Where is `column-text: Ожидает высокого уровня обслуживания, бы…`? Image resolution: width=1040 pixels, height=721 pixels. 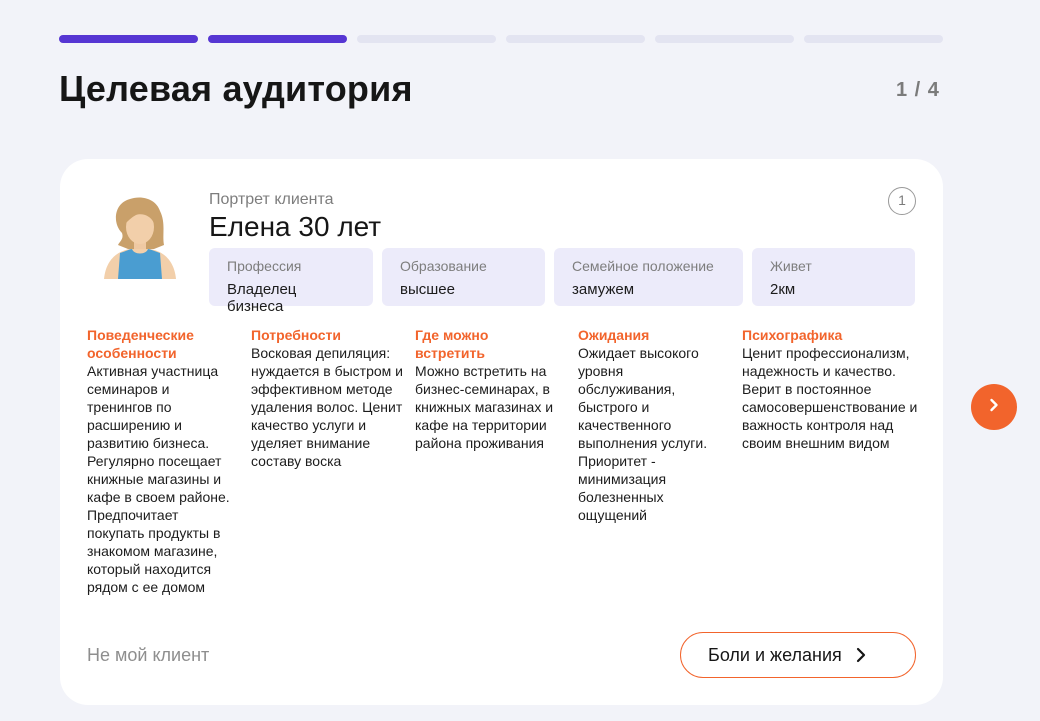
column-text: Ожидает высокого уровня обслуживания, бы… is located at coordinates (643, 434).